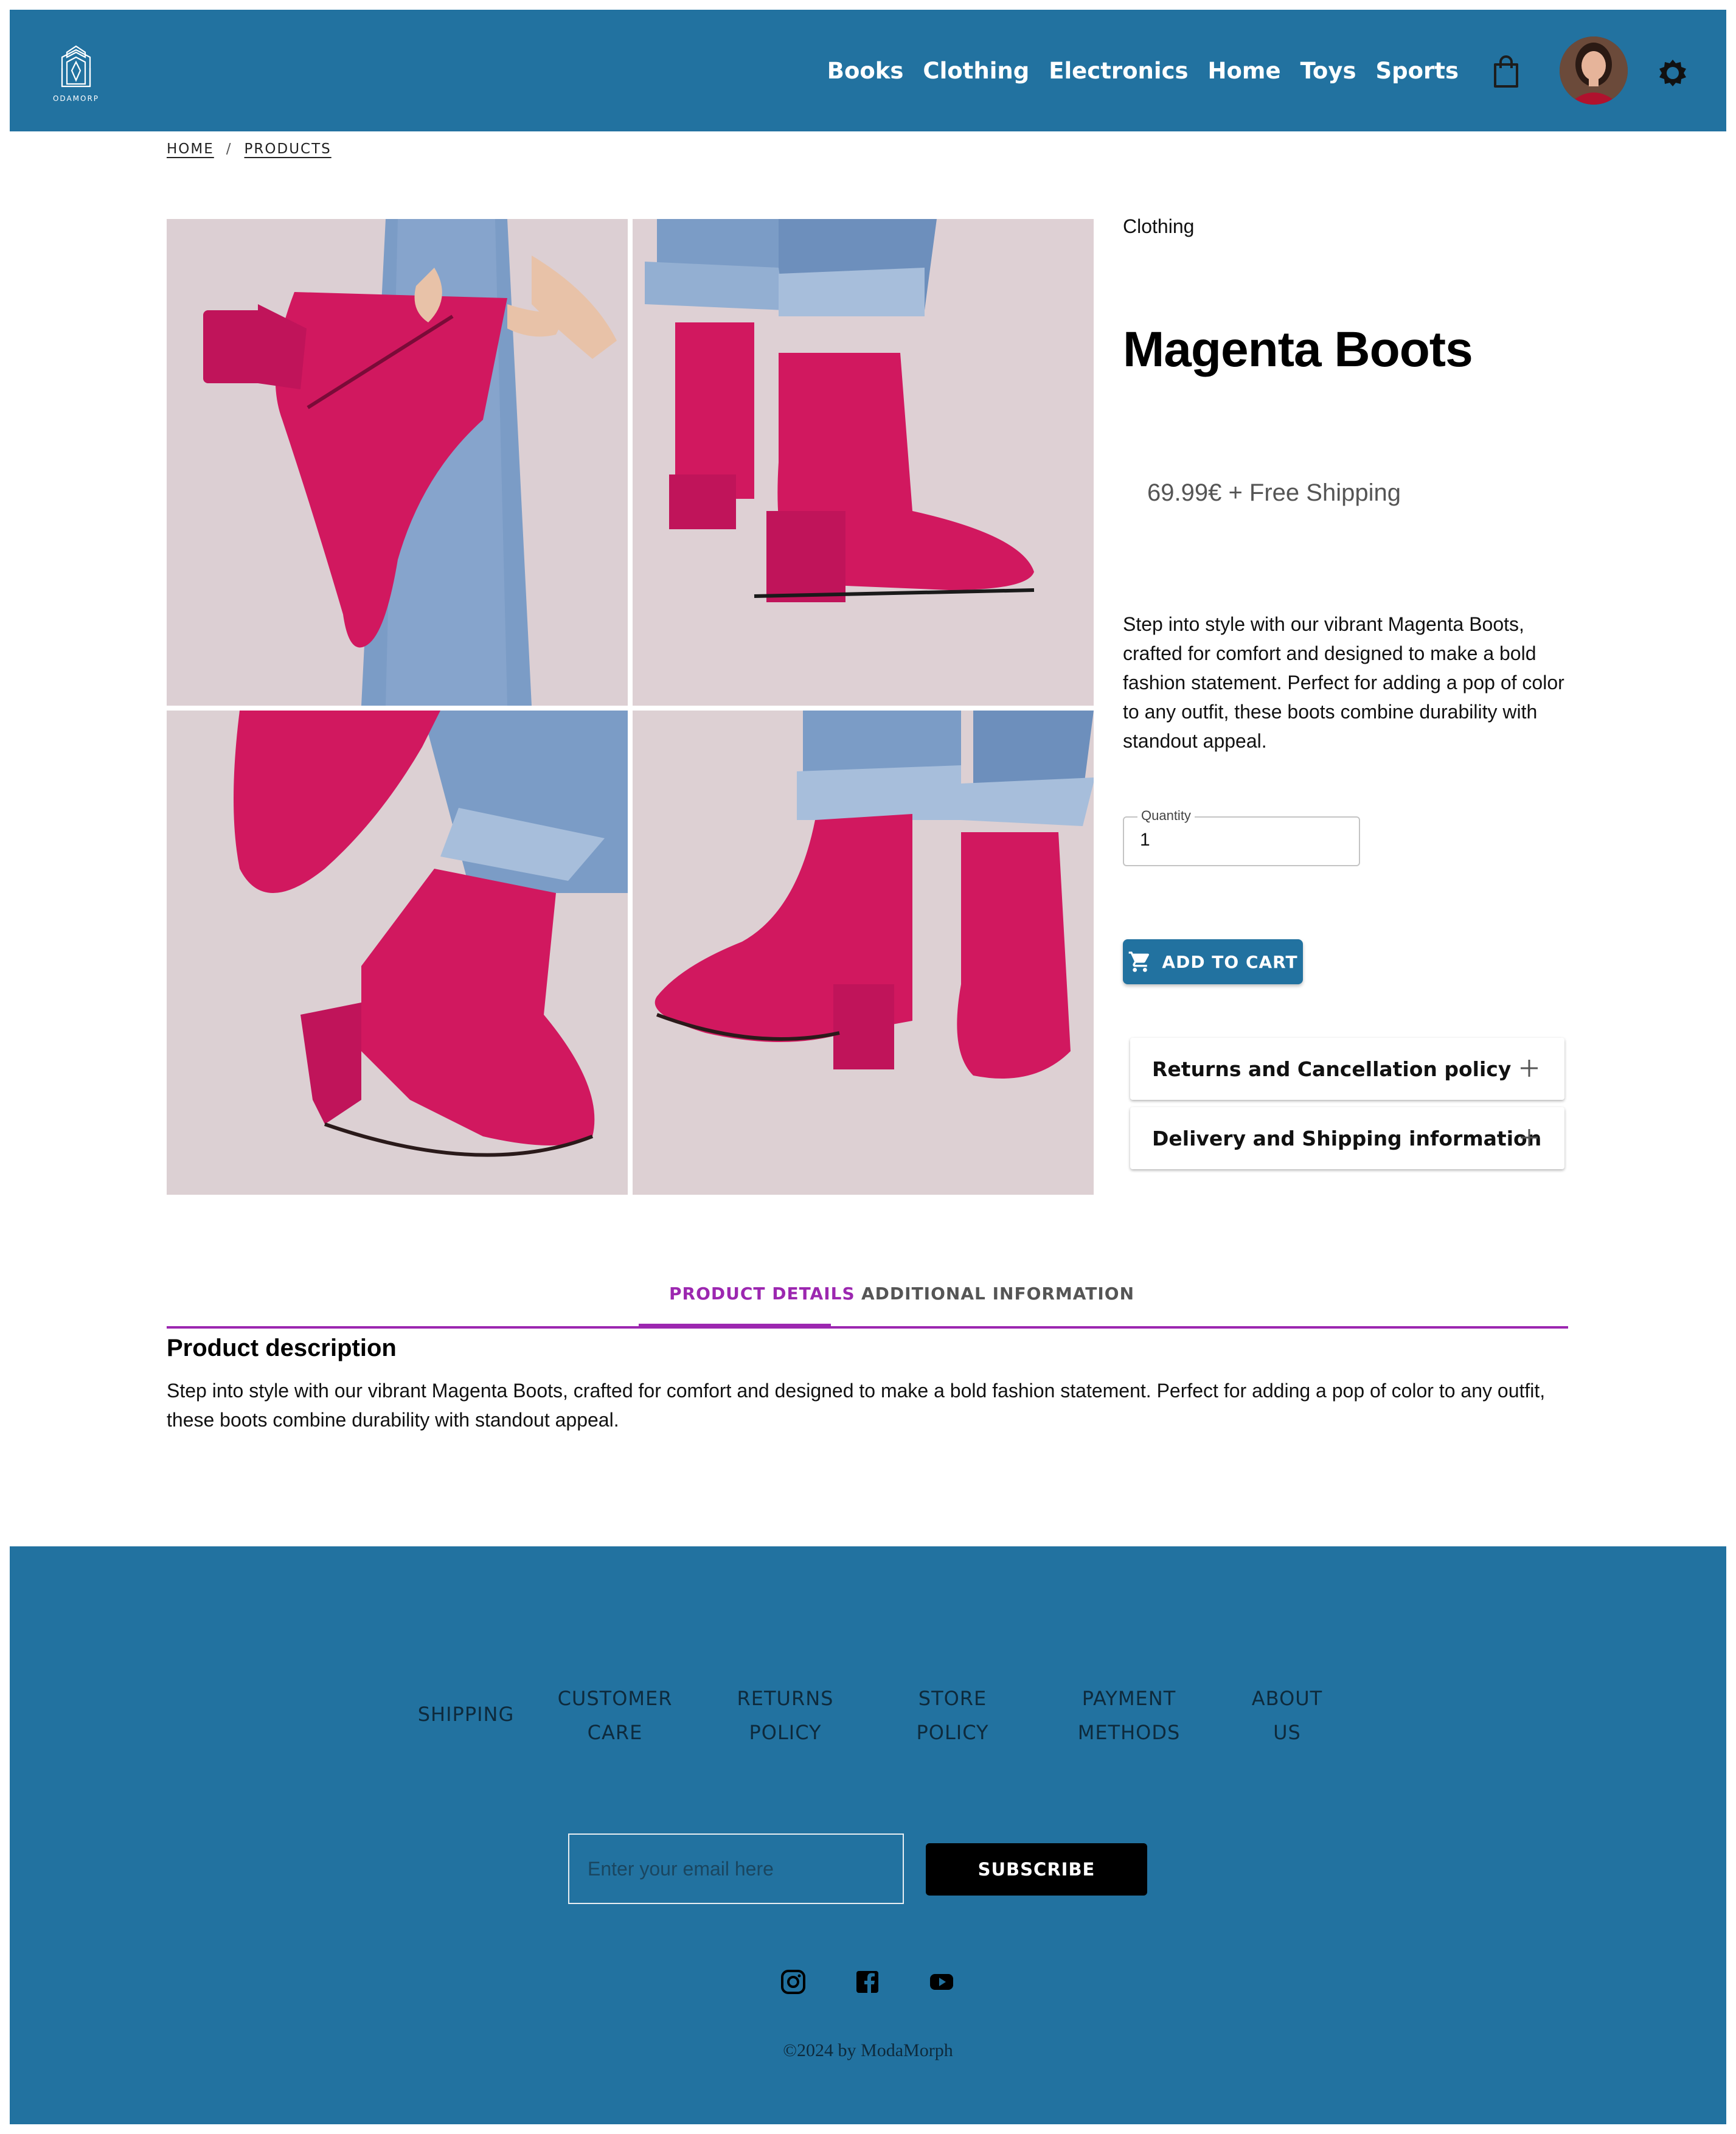 The width and height of the screenshot is (1736, 2134). Describe the element at coordinates (941, 1982) in the screenshot. I see `youtube-icon` at that location.